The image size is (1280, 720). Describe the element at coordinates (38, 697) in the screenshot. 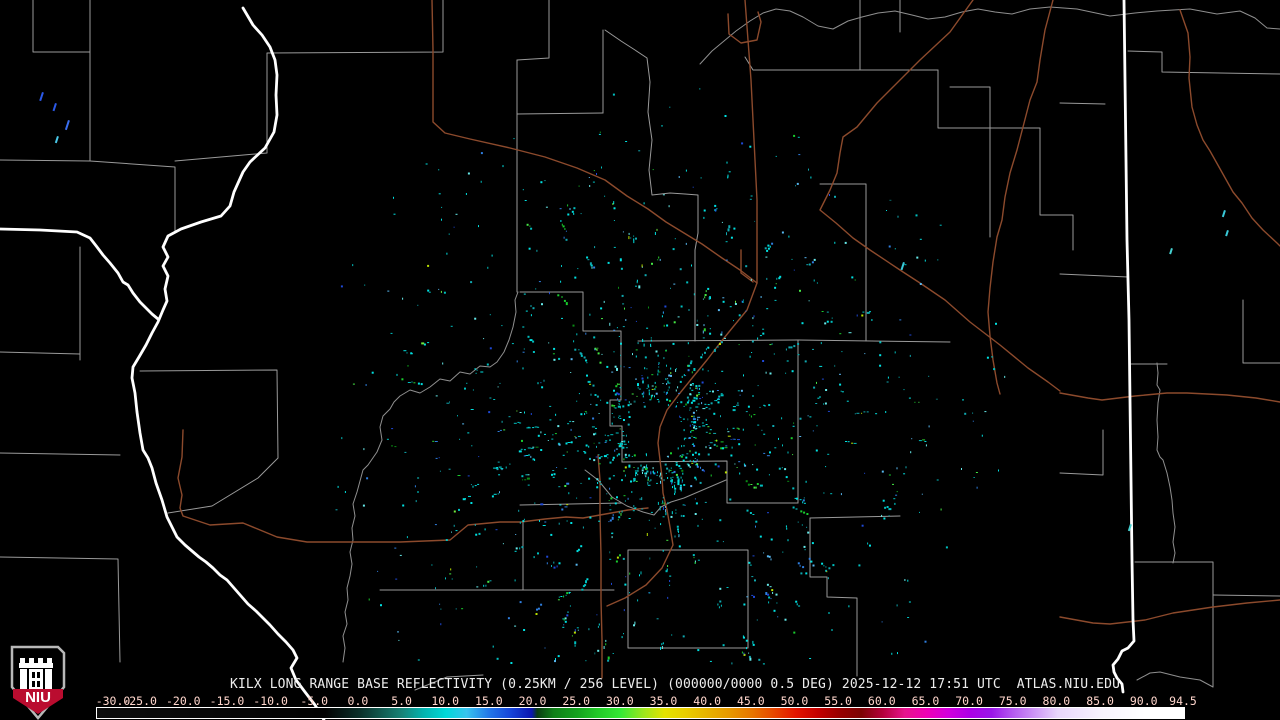

I see `niu-logo-text: NIU` at that location.